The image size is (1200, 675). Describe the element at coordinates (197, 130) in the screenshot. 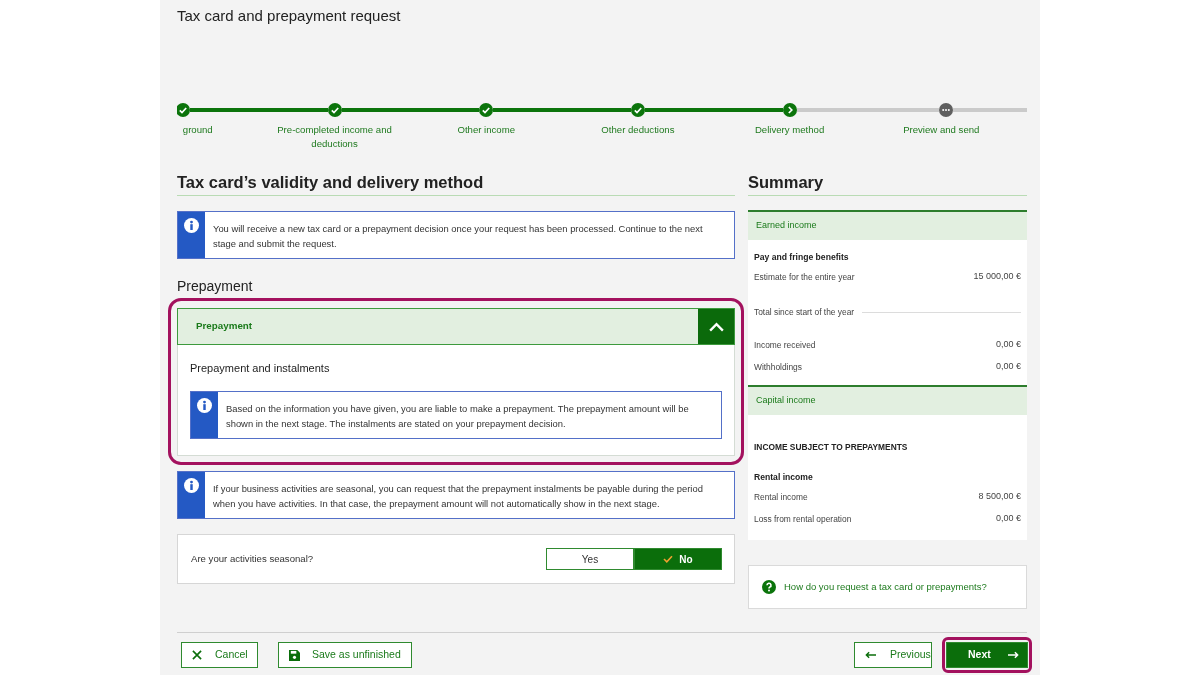

I see `step-label: ground` at that location.